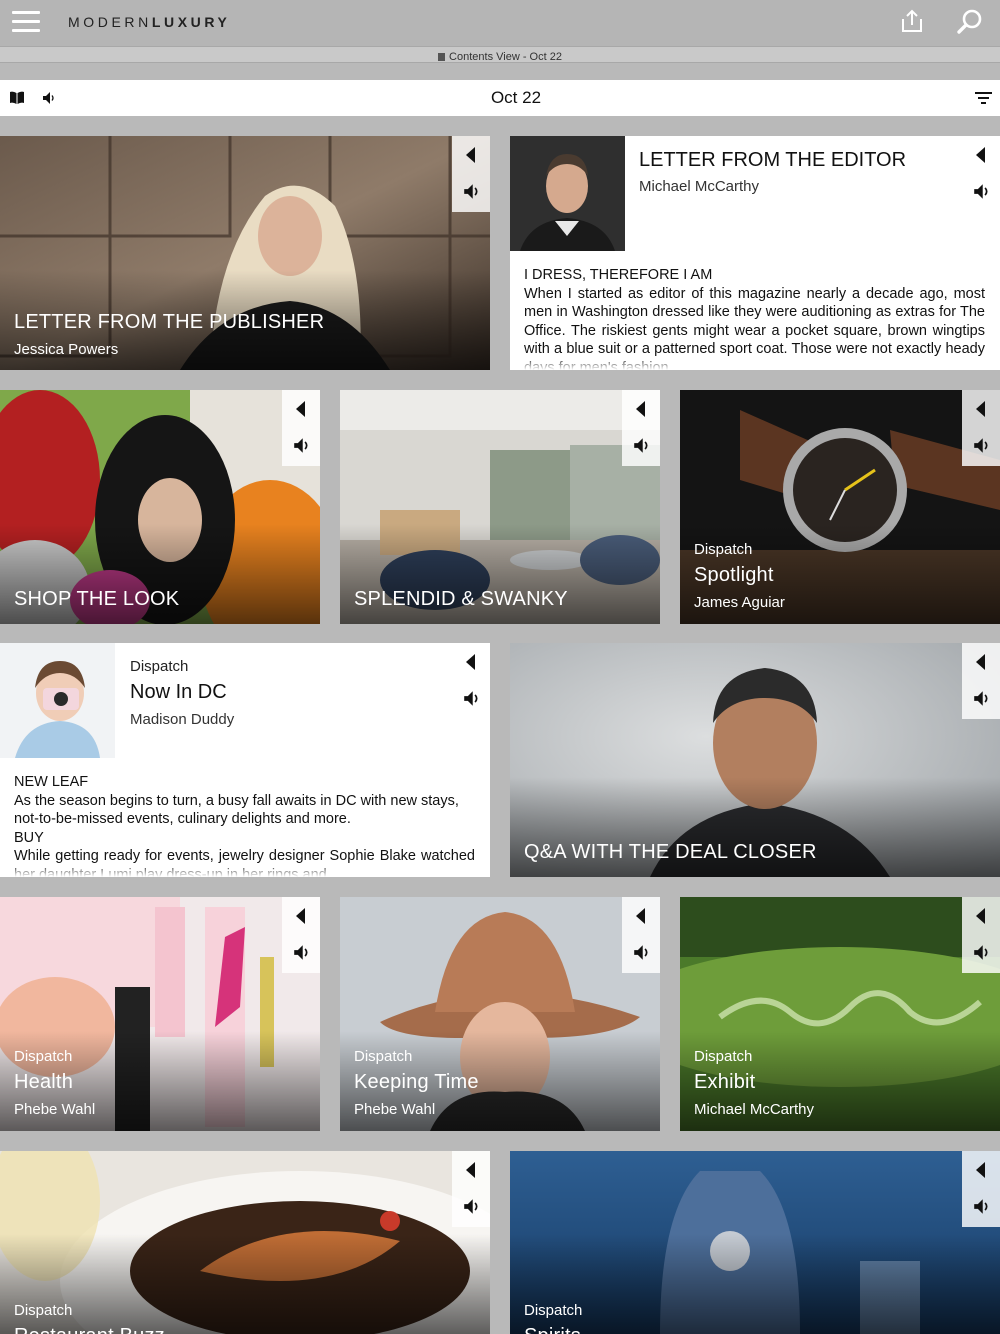 The width and height of the screenshot is (1000, 1334). I want to click on issue-title: Oct 22, so click(516, 97).